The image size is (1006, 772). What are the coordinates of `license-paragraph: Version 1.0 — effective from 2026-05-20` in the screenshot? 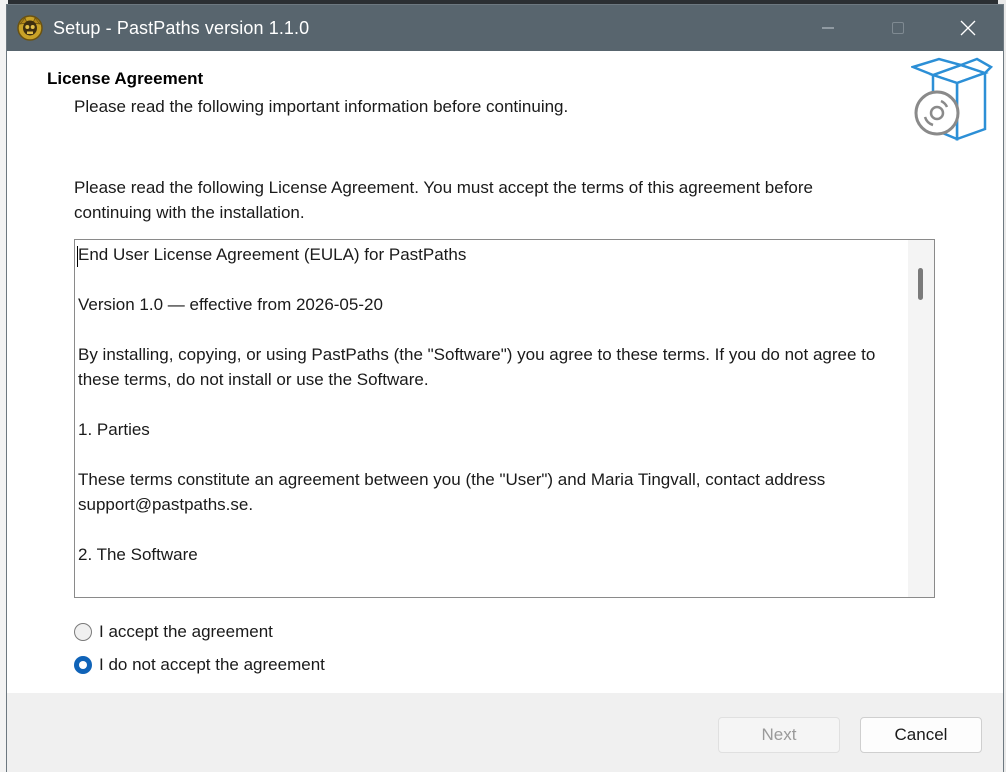 It's located at (230, 304).